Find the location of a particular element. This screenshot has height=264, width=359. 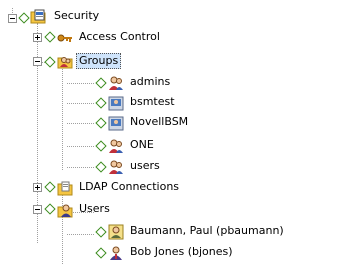

tree-node-label: Security is located at coordinates (77, 15).